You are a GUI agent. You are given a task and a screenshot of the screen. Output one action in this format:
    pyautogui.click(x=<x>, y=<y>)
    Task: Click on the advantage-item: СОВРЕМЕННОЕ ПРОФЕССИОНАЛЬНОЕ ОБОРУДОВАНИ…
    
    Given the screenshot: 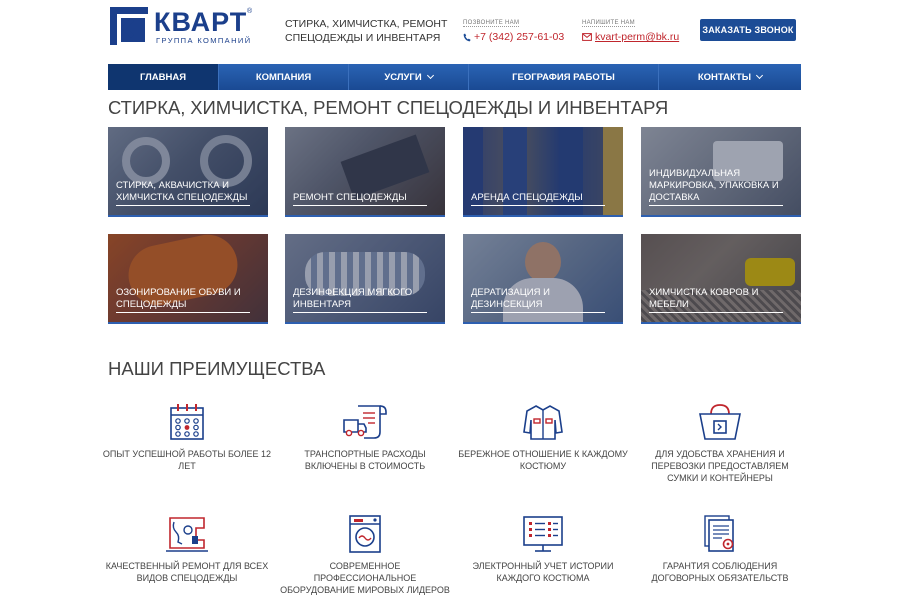 What is the action you would take?
    pyautogui.click(x=365, y=555)
    